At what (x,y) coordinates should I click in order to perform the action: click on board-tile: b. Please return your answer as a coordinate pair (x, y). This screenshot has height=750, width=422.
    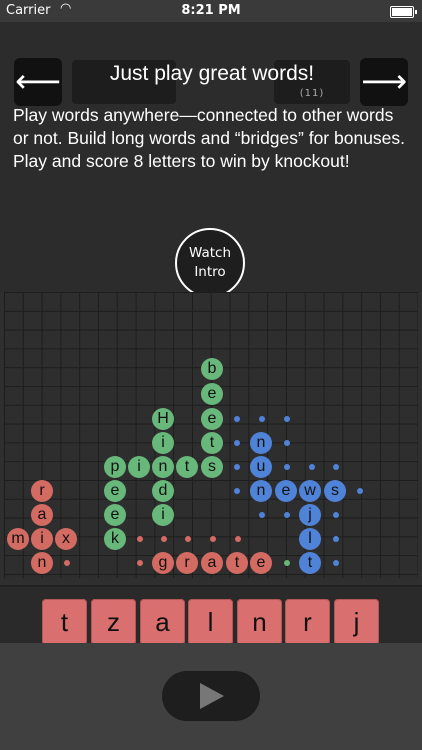
    Looking at the image, I should click on (212, 369).